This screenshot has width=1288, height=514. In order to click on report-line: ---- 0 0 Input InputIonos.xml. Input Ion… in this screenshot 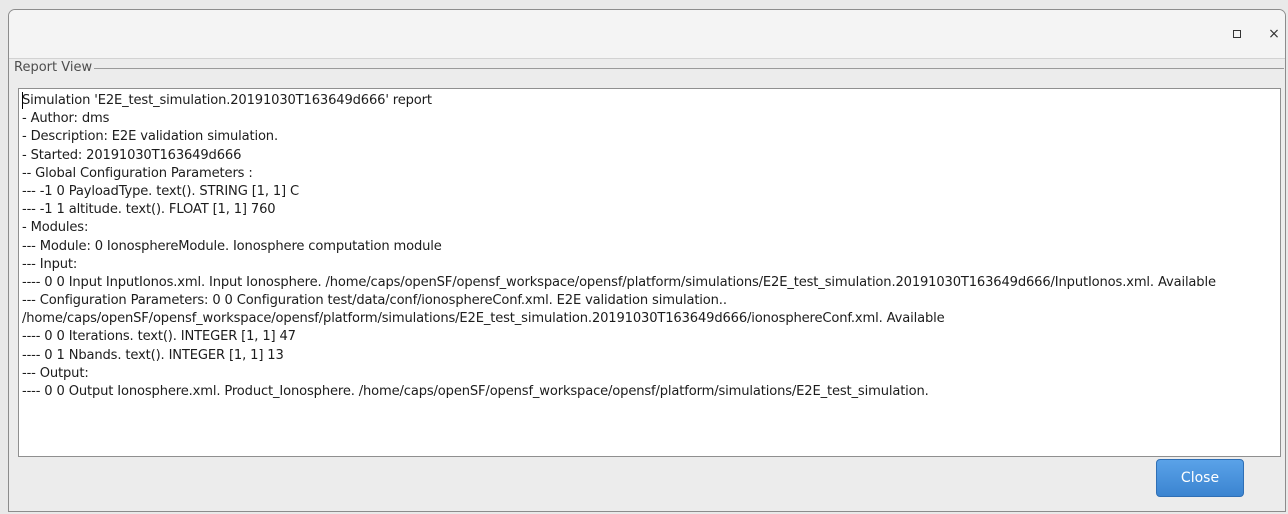, I will do `click(619, 282)`.